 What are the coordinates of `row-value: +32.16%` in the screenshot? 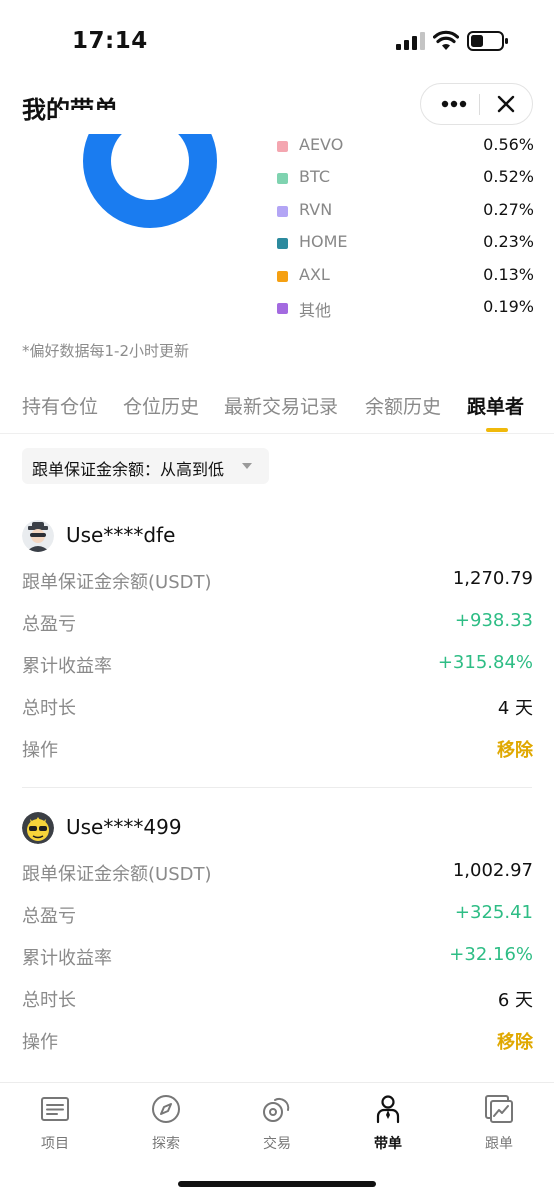 It's located at (491, 954).